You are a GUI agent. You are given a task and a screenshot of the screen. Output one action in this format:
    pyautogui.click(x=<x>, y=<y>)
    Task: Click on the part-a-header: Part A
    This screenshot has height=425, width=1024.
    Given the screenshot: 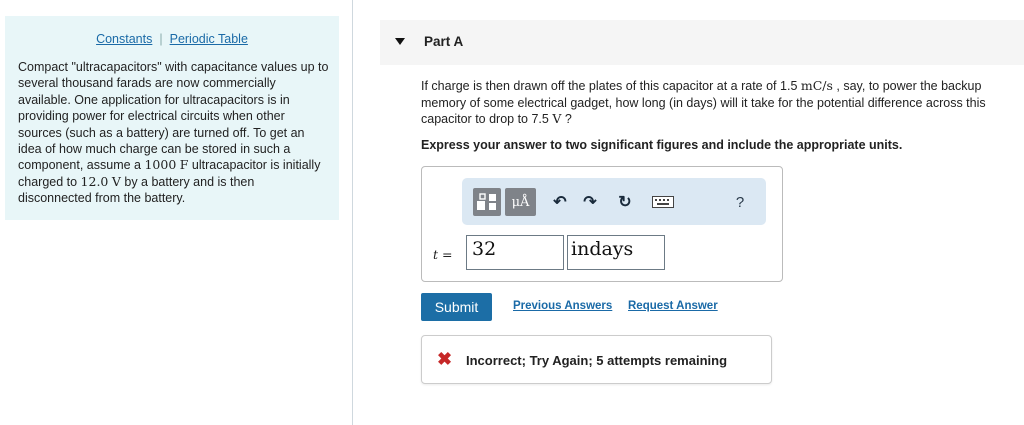 What is the action you would take?
    pyautogui.click(x=702, y=42)
    